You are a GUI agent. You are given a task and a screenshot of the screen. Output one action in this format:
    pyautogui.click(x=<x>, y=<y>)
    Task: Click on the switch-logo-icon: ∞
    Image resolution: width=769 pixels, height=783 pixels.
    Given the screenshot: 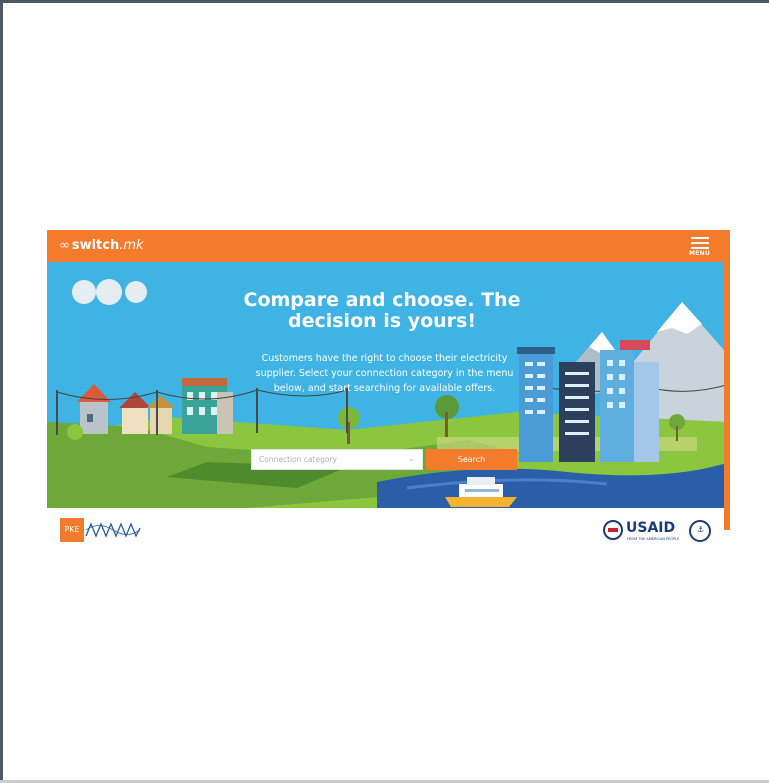 What is the action you would take?
    pyautogui.click(x=64, y=245)
    